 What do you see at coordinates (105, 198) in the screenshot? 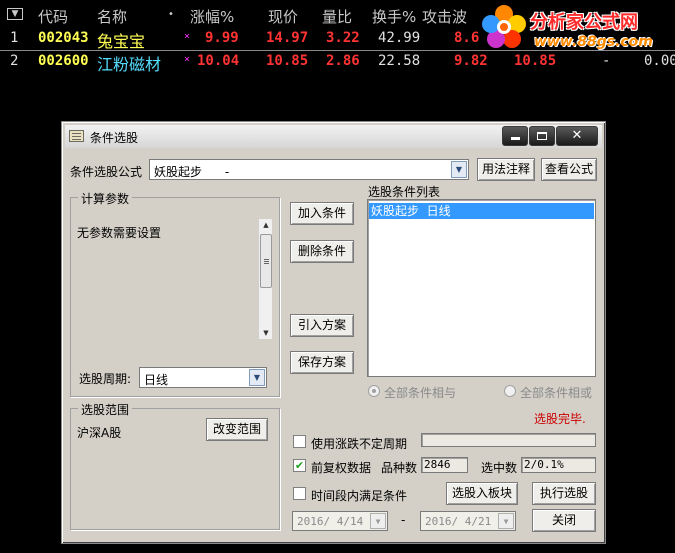
I see `params-group-title: 计算参数` at bounding box center [105, 198].